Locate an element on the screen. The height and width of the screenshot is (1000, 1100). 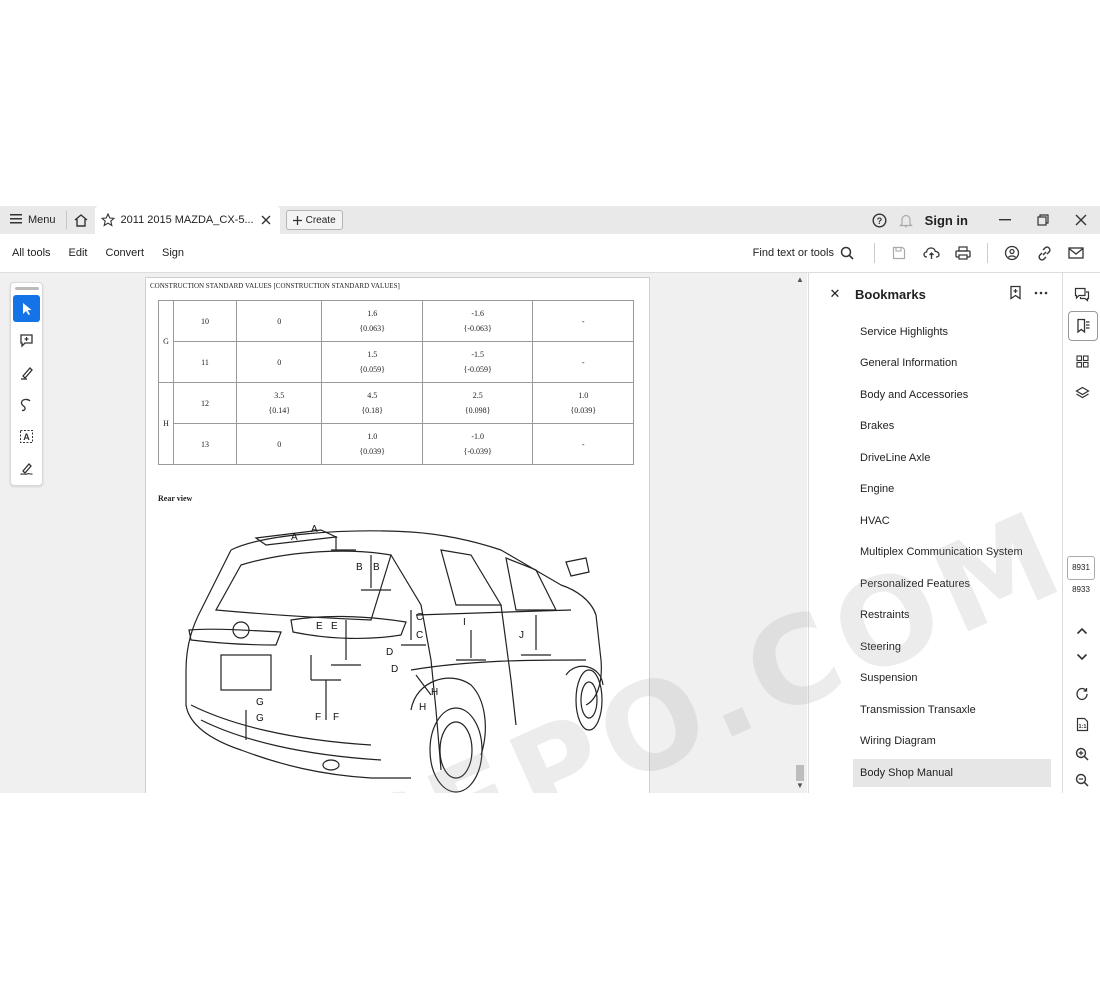
sign-in-button: Sign in is located at coordinates (952, 220).